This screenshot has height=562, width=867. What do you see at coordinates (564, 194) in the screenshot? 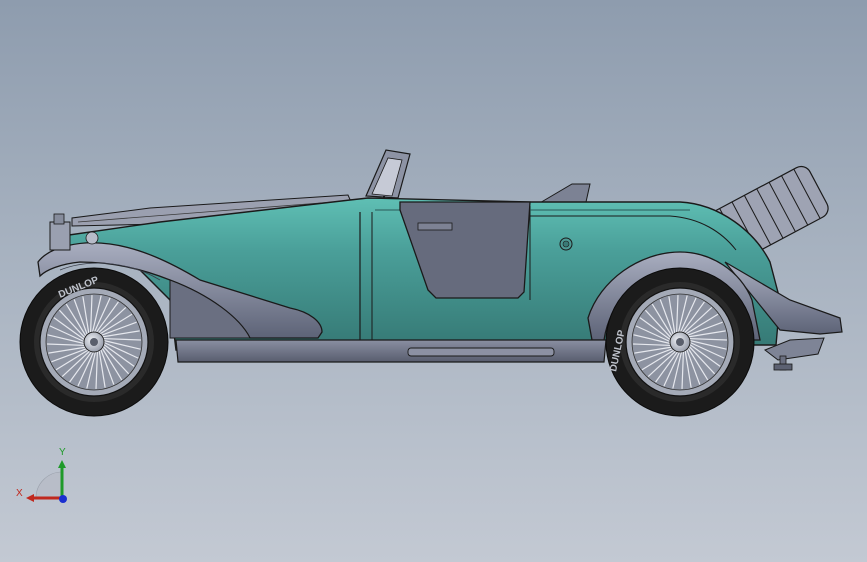
I see `seat-back` at bounding box center [564, 194].